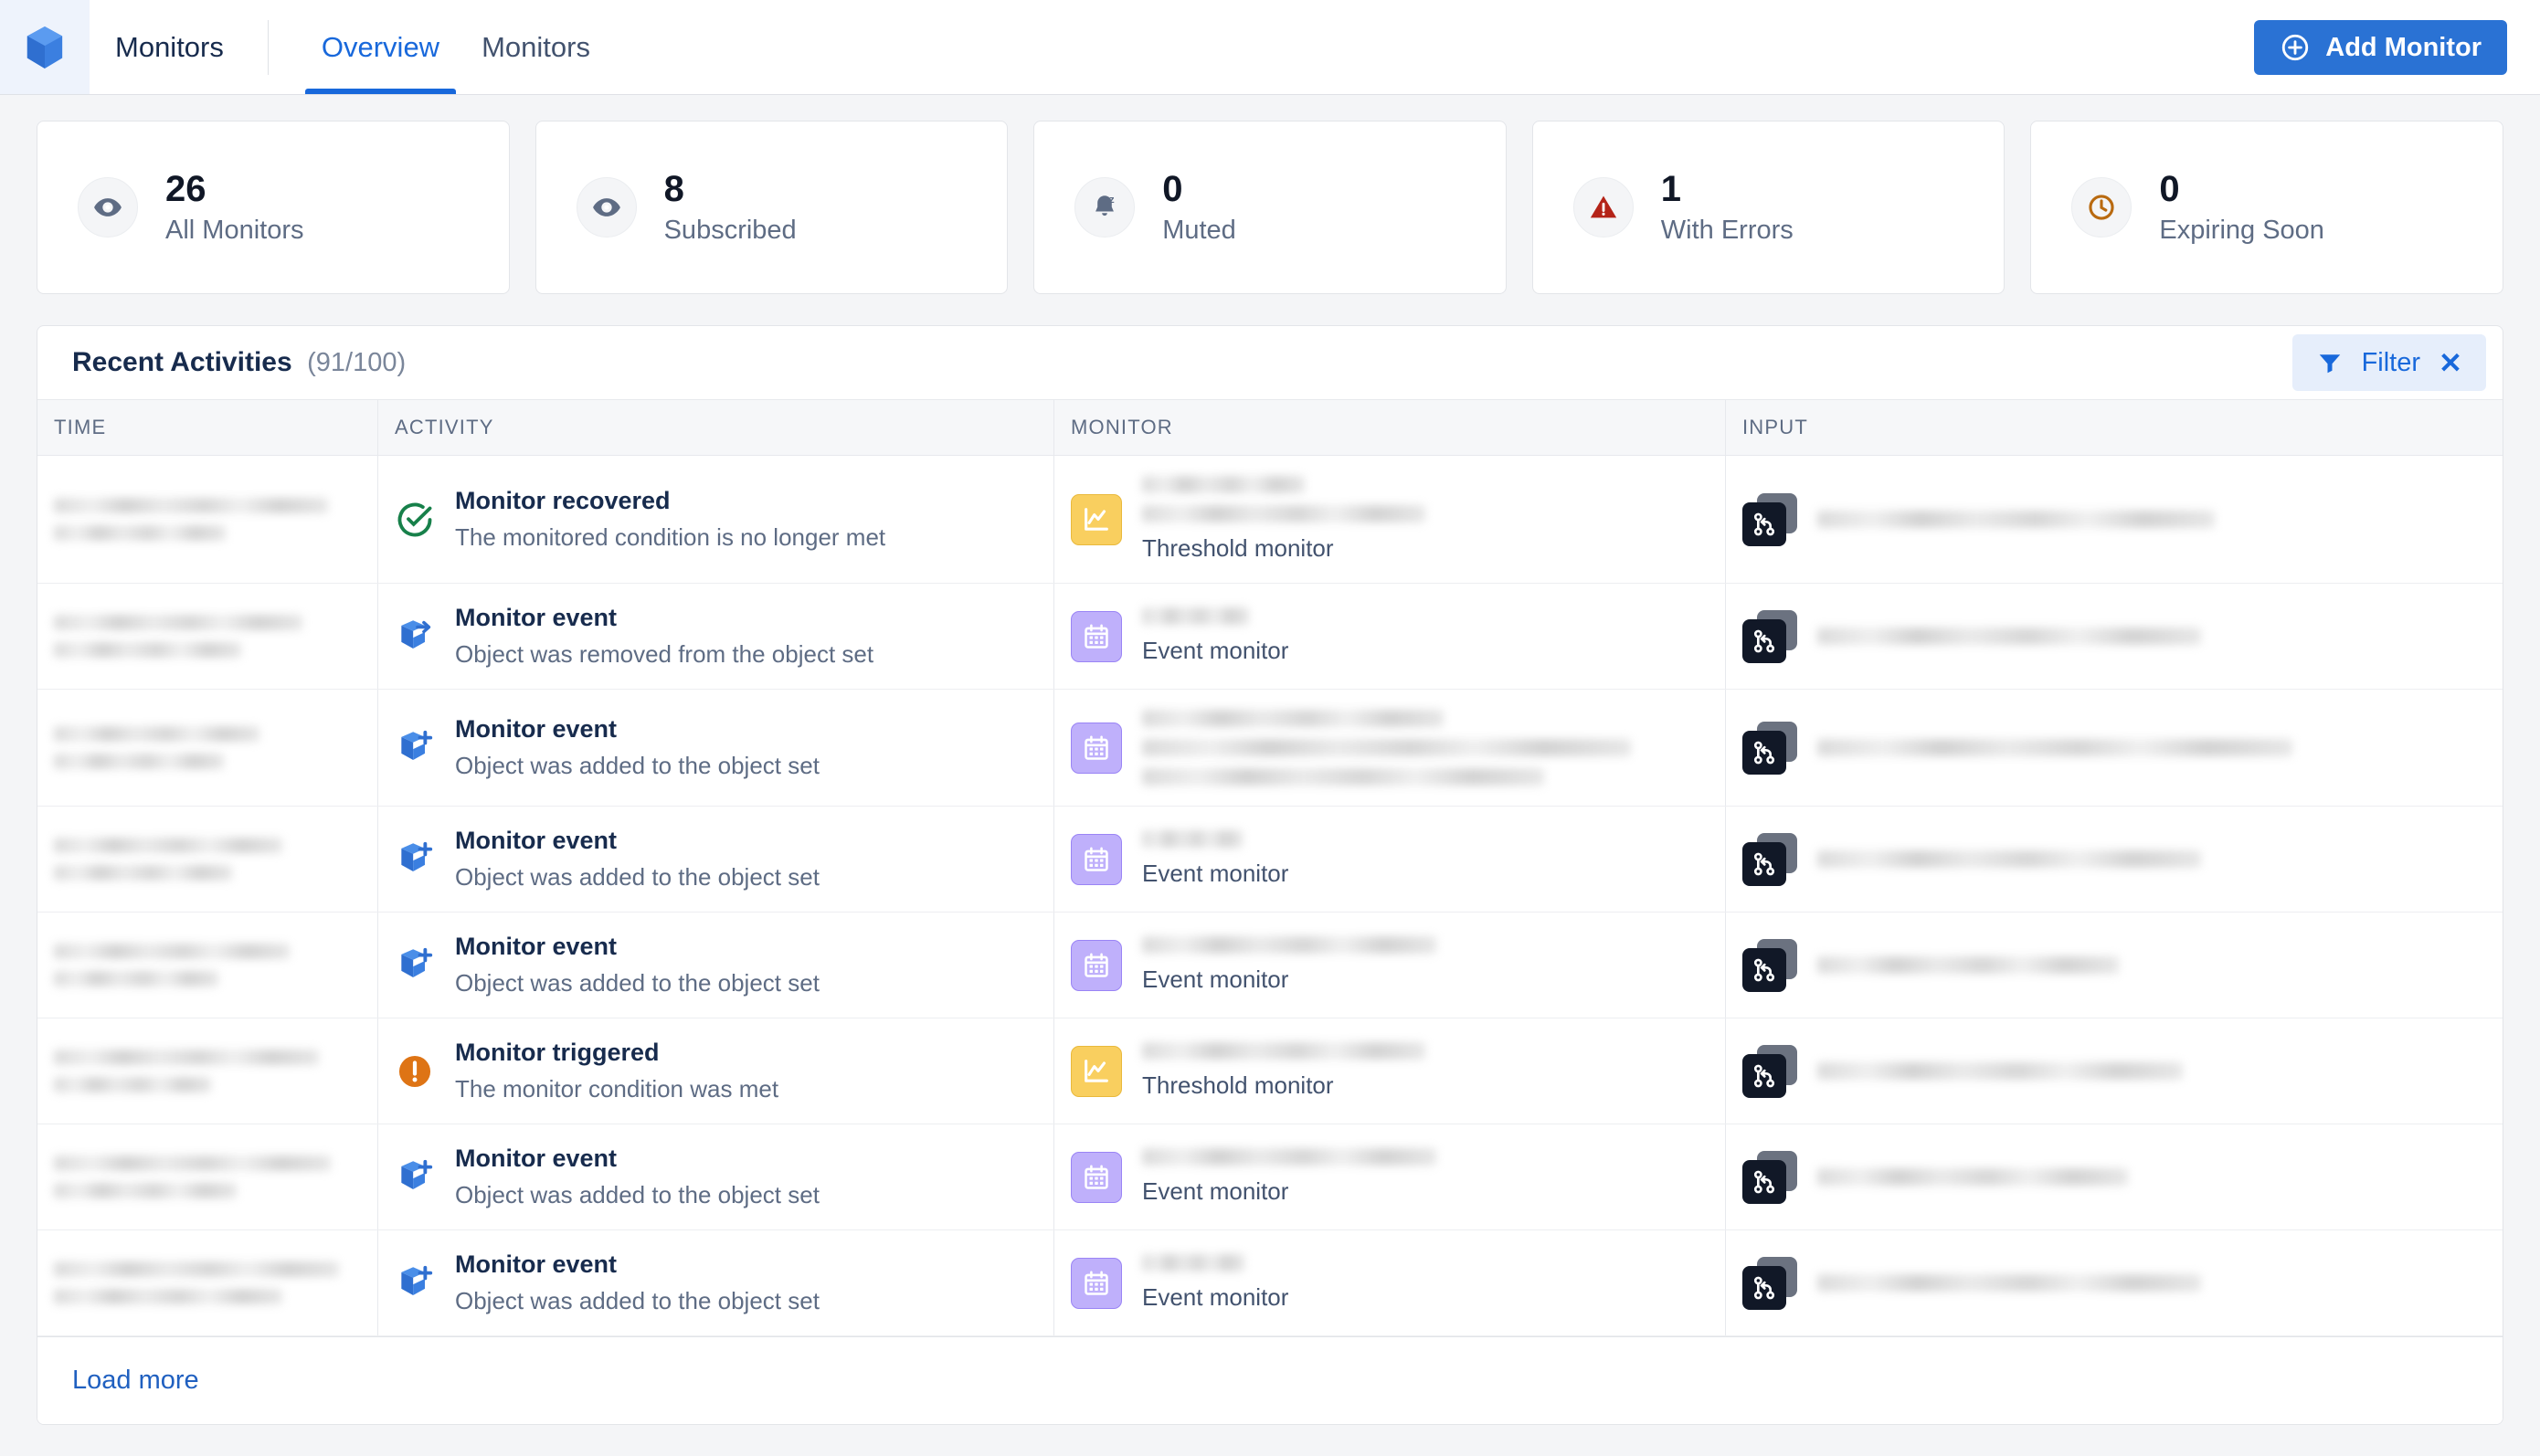  I want to click on check-circle-icon, so click(415, 520).